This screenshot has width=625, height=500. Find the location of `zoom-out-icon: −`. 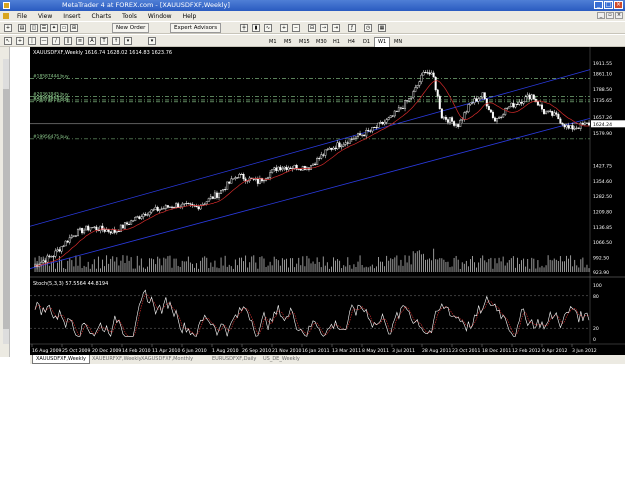

zoom-out-icon: − is located at coordinates (296, 28).